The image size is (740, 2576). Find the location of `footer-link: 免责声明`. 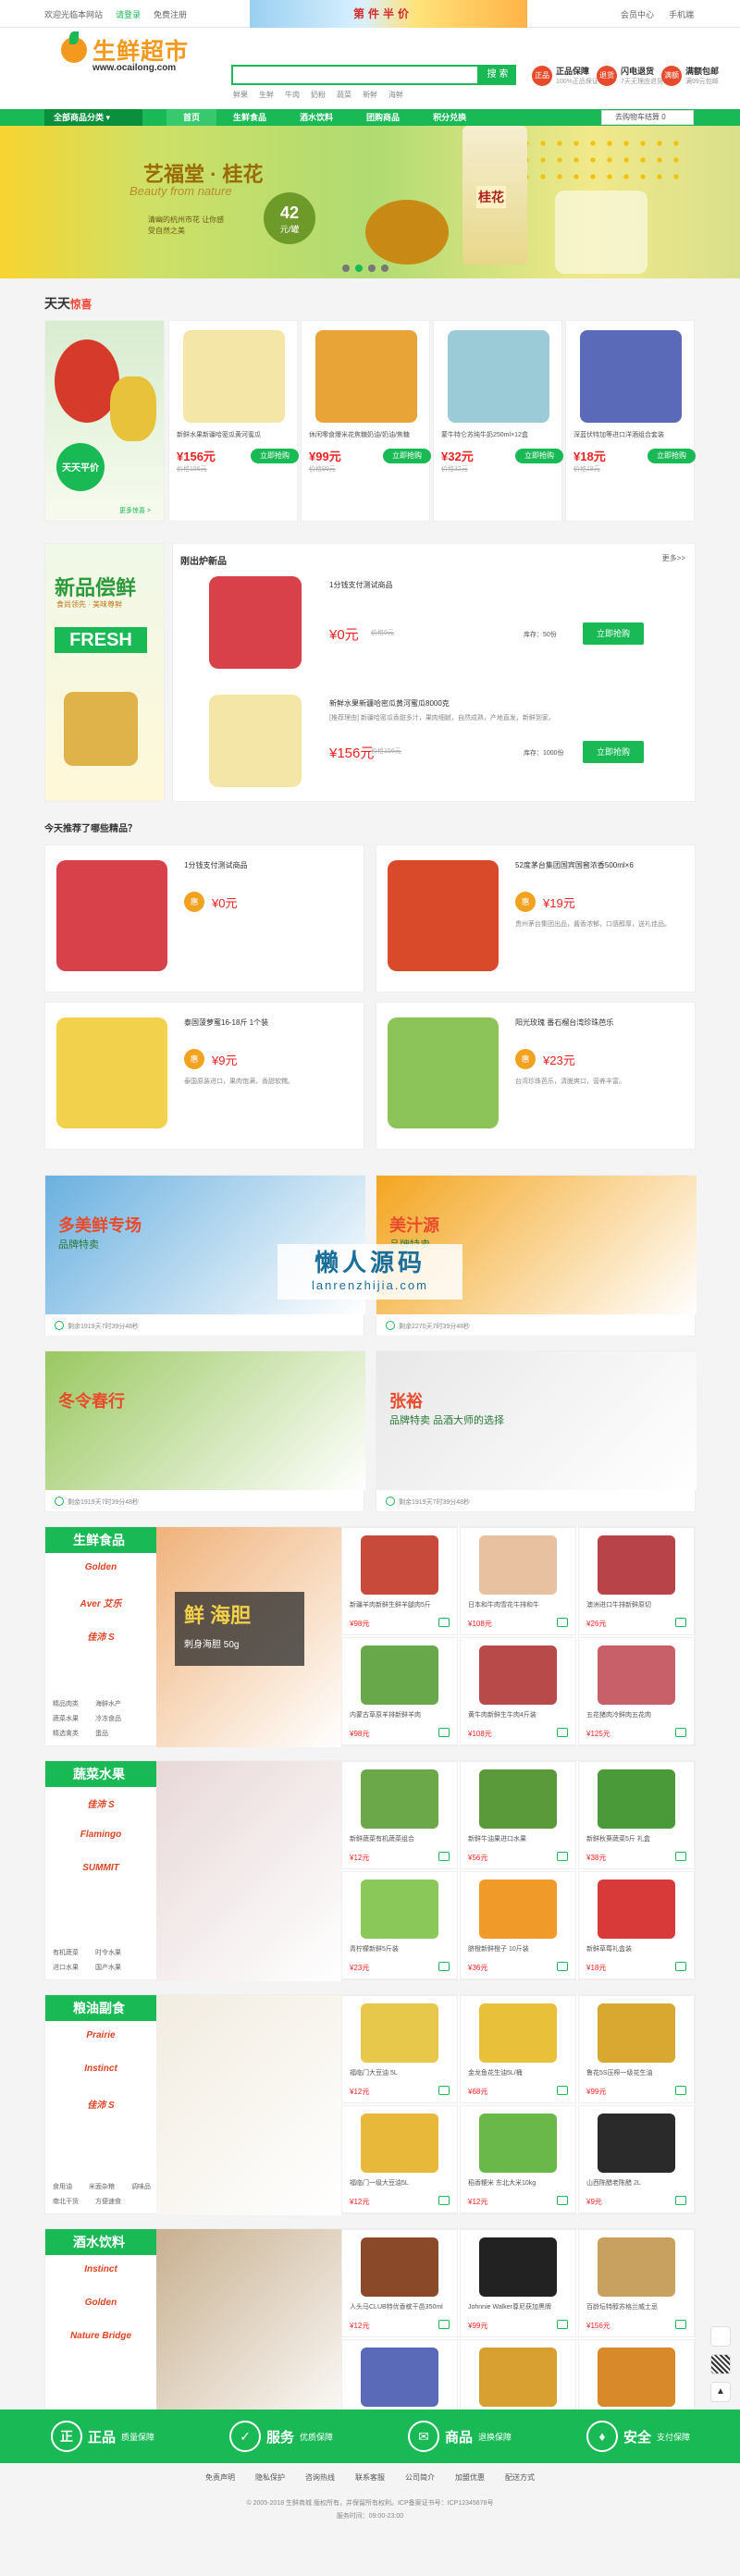

footer-link: 免责声明 is located at coordinates (220, 2477).